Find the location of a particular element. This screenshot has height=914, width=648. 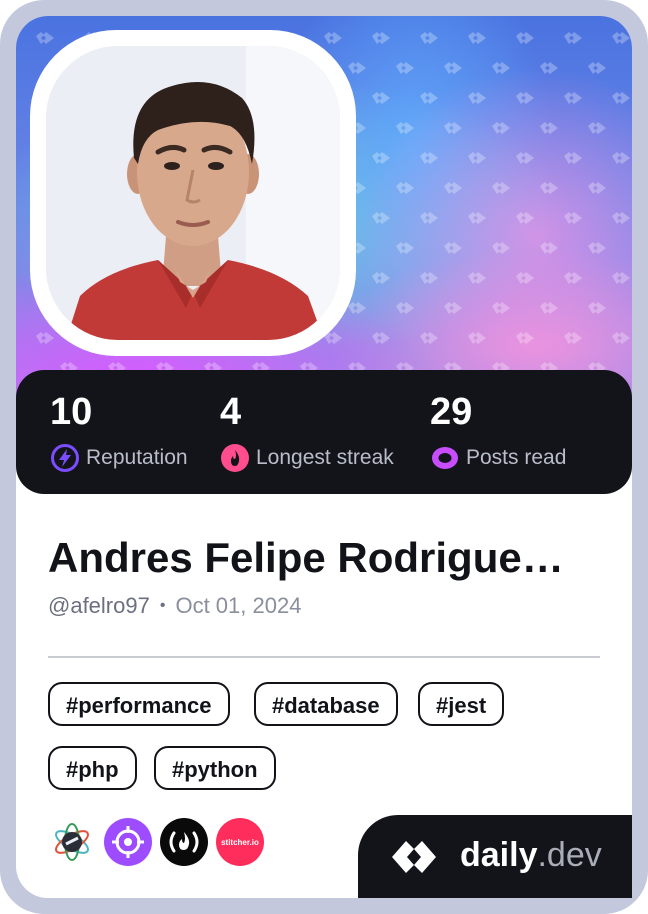

fcc-source-icon is located at coordinates (184, 842).